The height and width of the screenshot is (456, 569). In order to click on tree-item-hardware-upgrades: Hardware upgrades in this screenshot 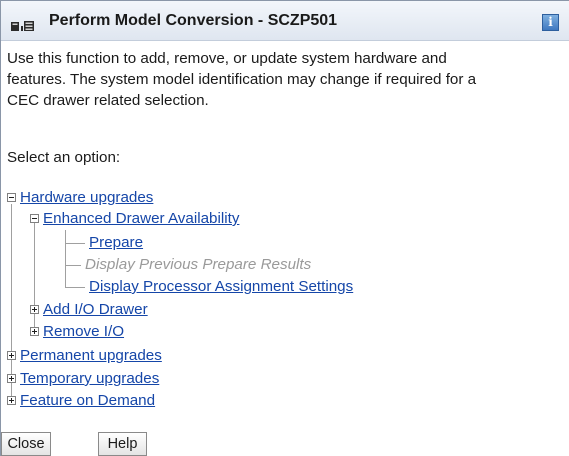, I will do `click(86, 198)`.